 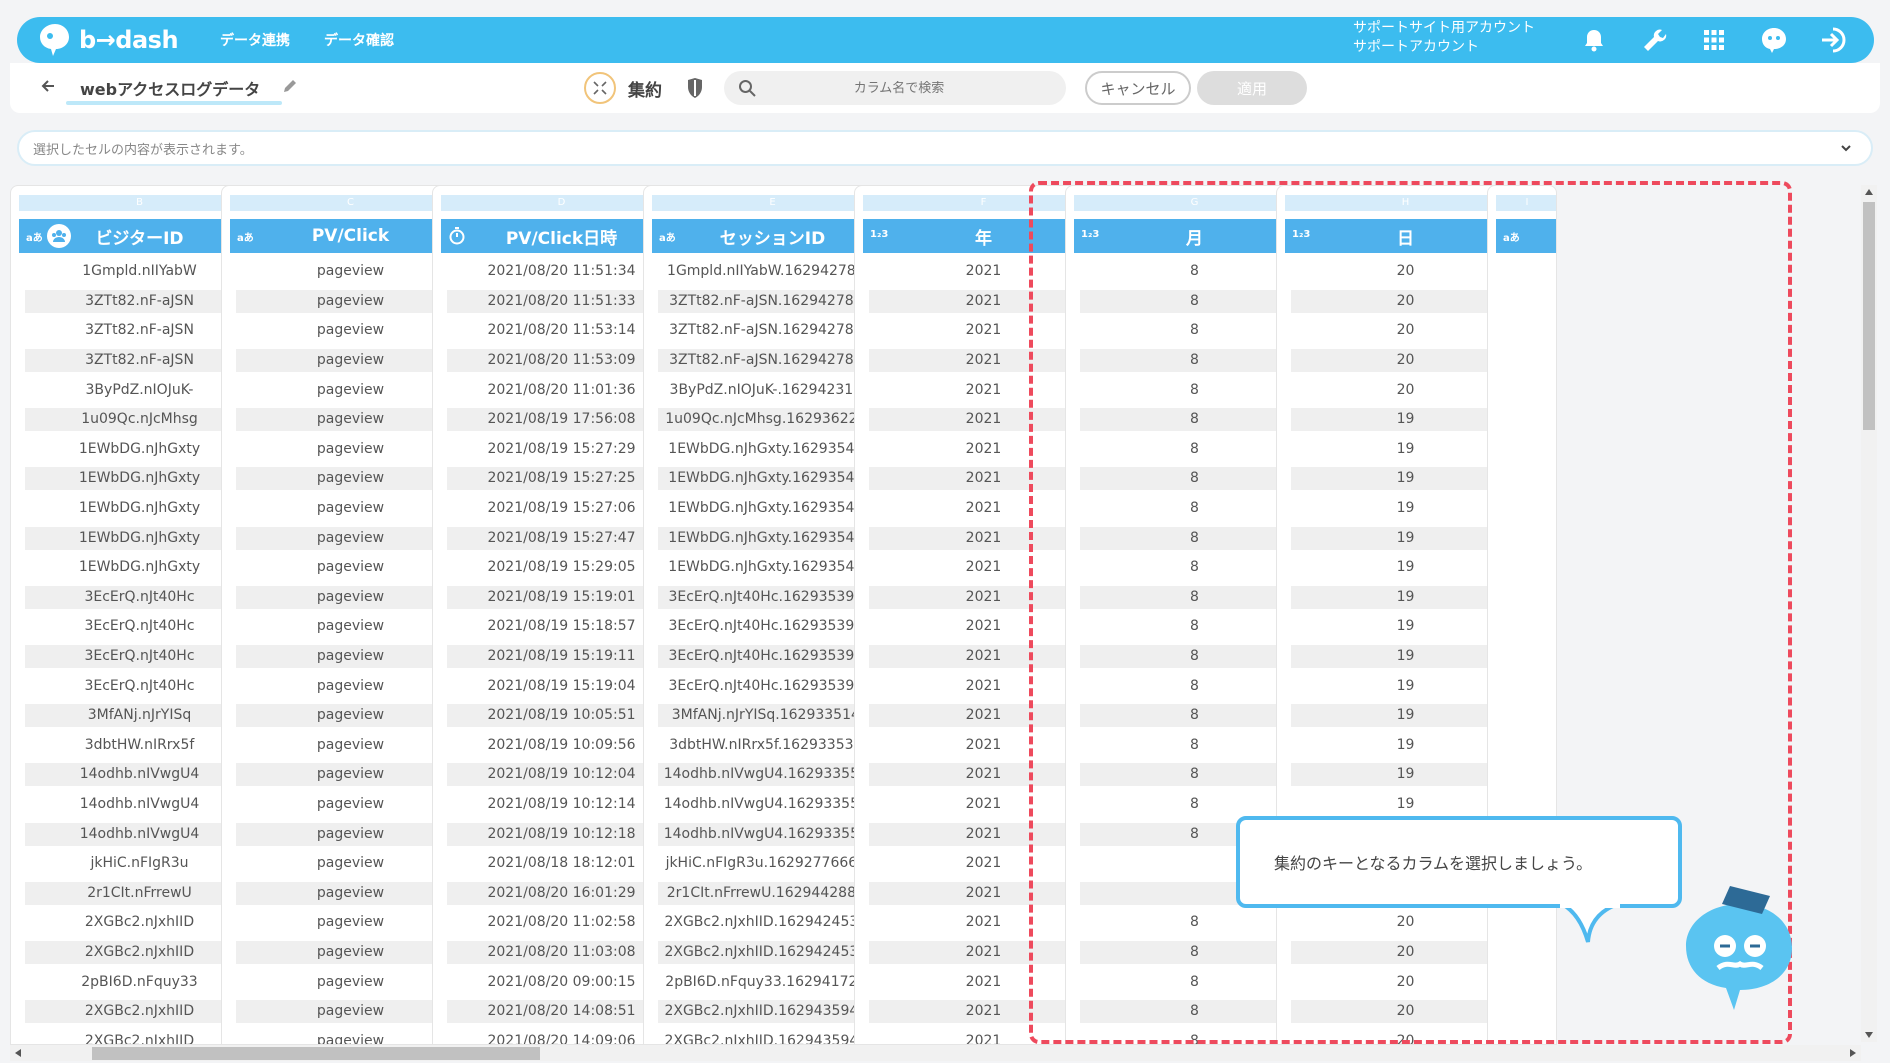 I want to click on cell-value: 3ZTt82.nF-aJSN, so click(x=139, y=361).